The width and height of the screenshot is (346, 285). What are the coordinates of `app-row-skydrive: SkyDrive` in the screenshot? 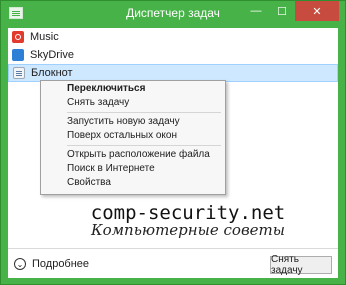 It's located at (173, 55).